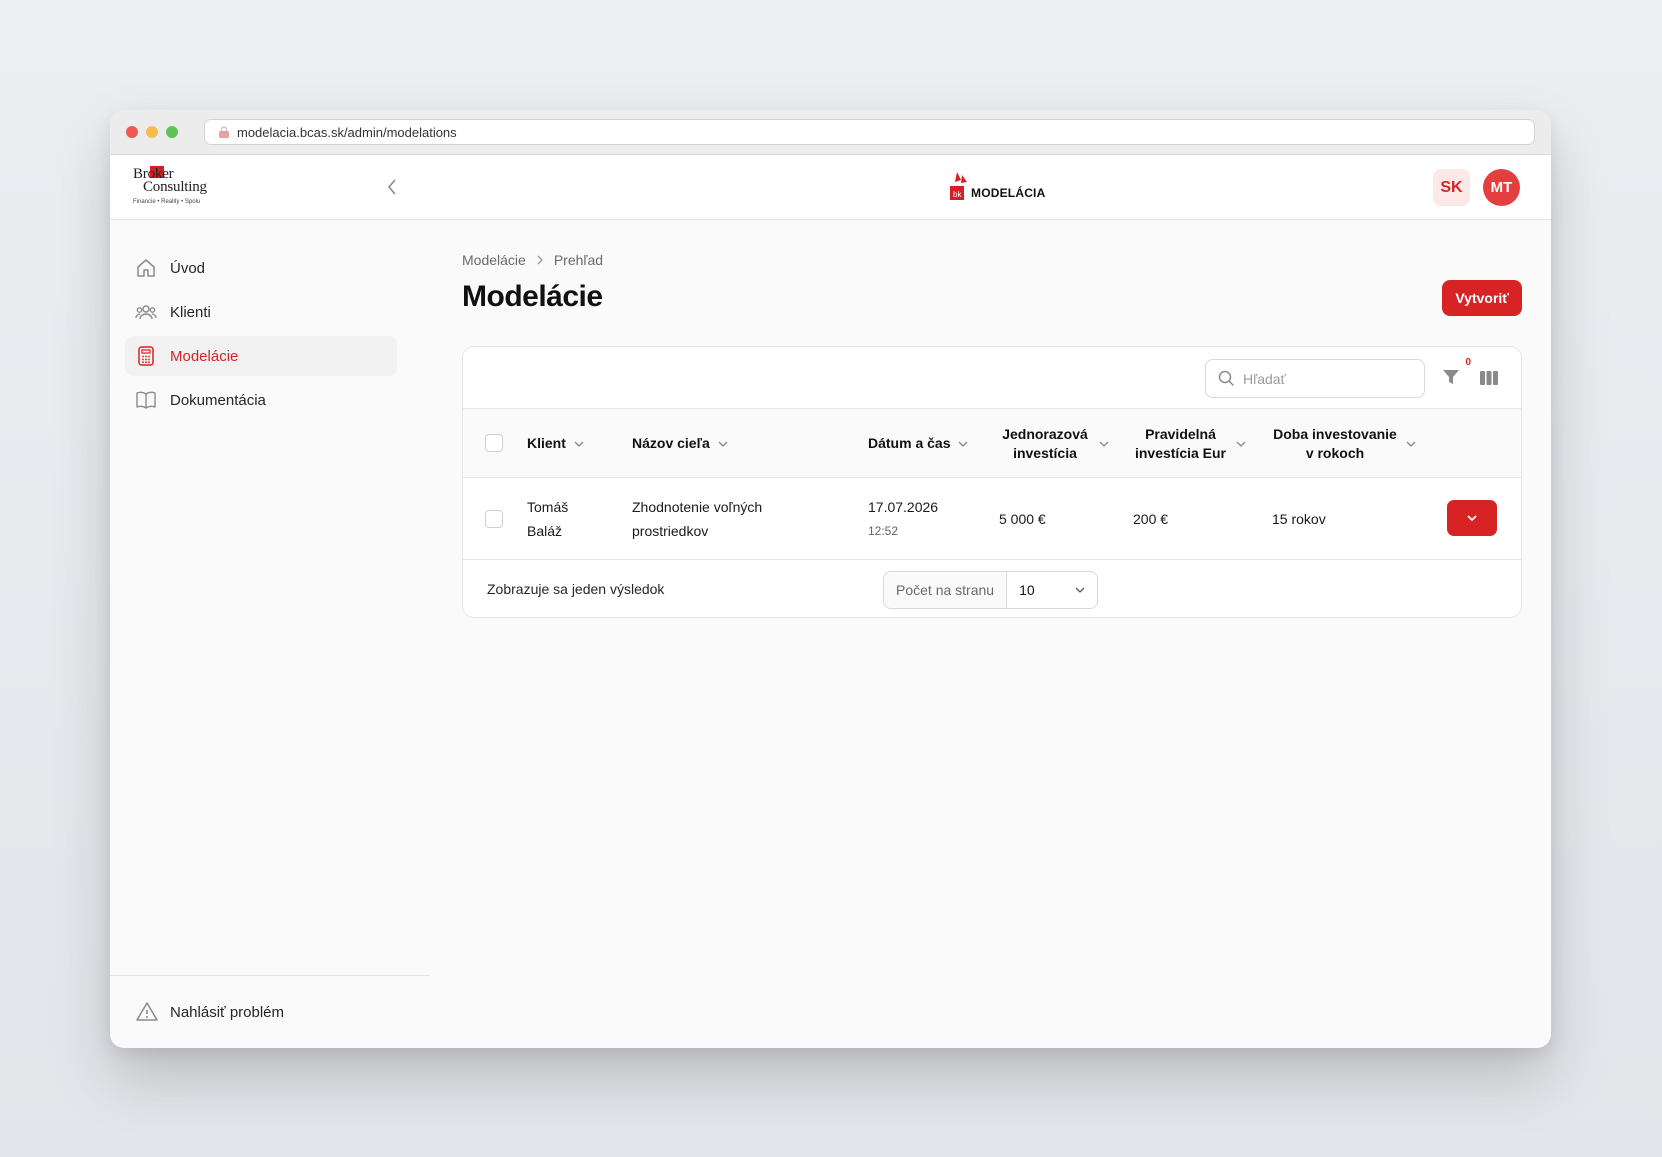  I want to click on column-header-jednorazova-investicia: Jednorazová investícia, so click(1054, 443).